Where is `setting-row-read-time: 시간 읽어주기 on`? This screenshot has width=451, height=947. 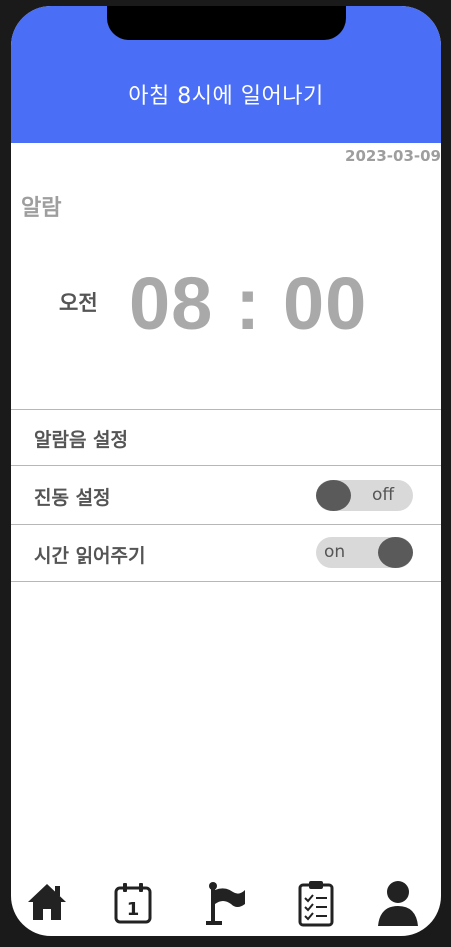 setting-row-read-time: 시간 읽어주기 on is located at coordinates (226, 553).